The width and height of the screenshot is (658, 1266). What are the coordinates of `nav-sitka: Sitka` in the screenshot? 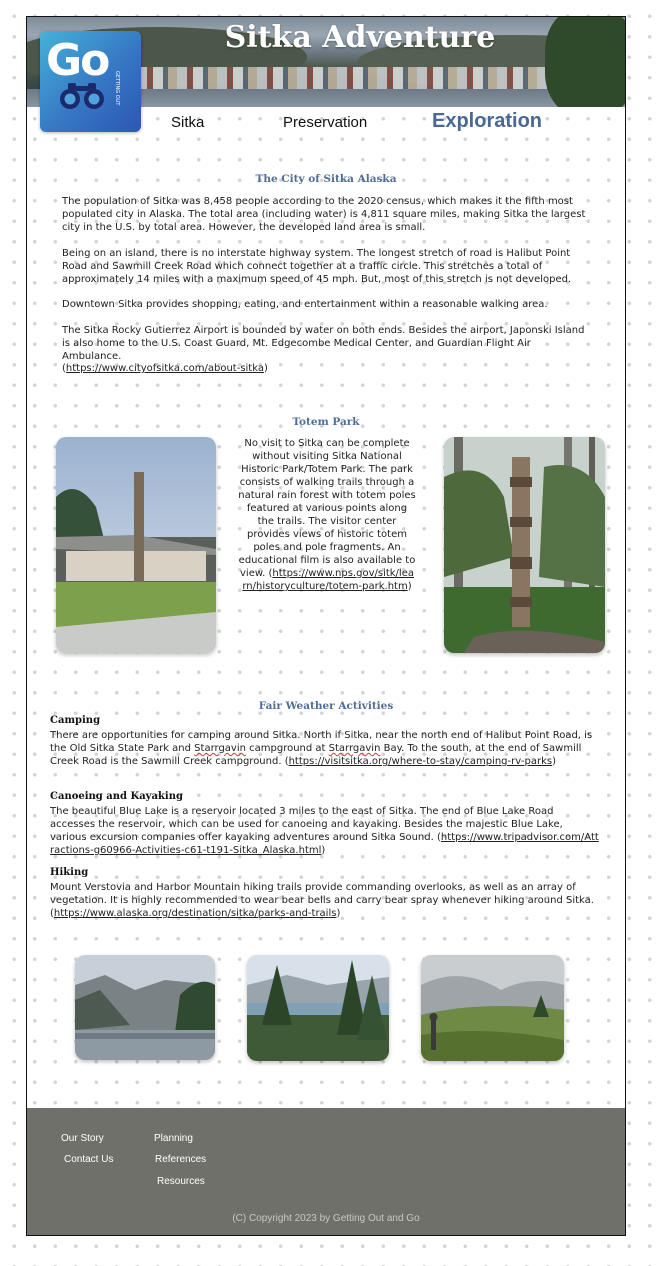 It's located at (187, 122).